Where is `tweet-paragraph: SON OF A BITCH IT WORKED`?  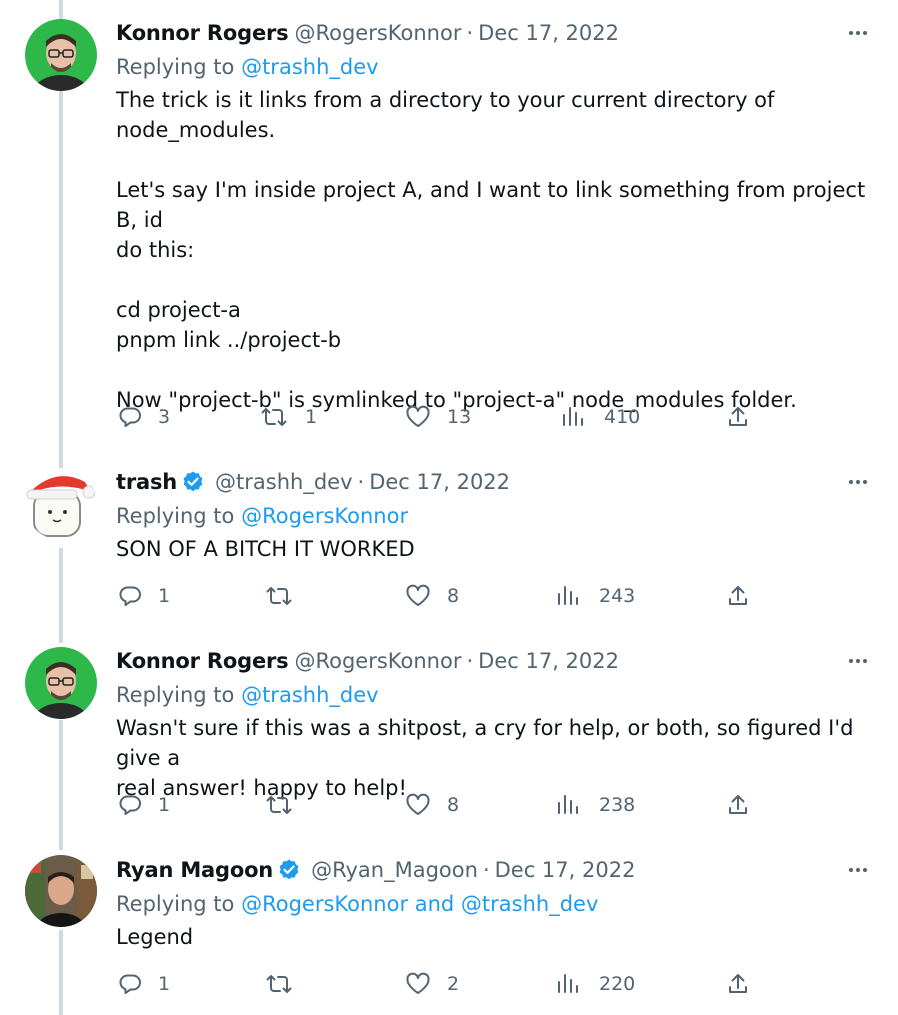 tweet-paragraph: SON OF A BITCH IT WORKED is located at coordinates (265, 549).